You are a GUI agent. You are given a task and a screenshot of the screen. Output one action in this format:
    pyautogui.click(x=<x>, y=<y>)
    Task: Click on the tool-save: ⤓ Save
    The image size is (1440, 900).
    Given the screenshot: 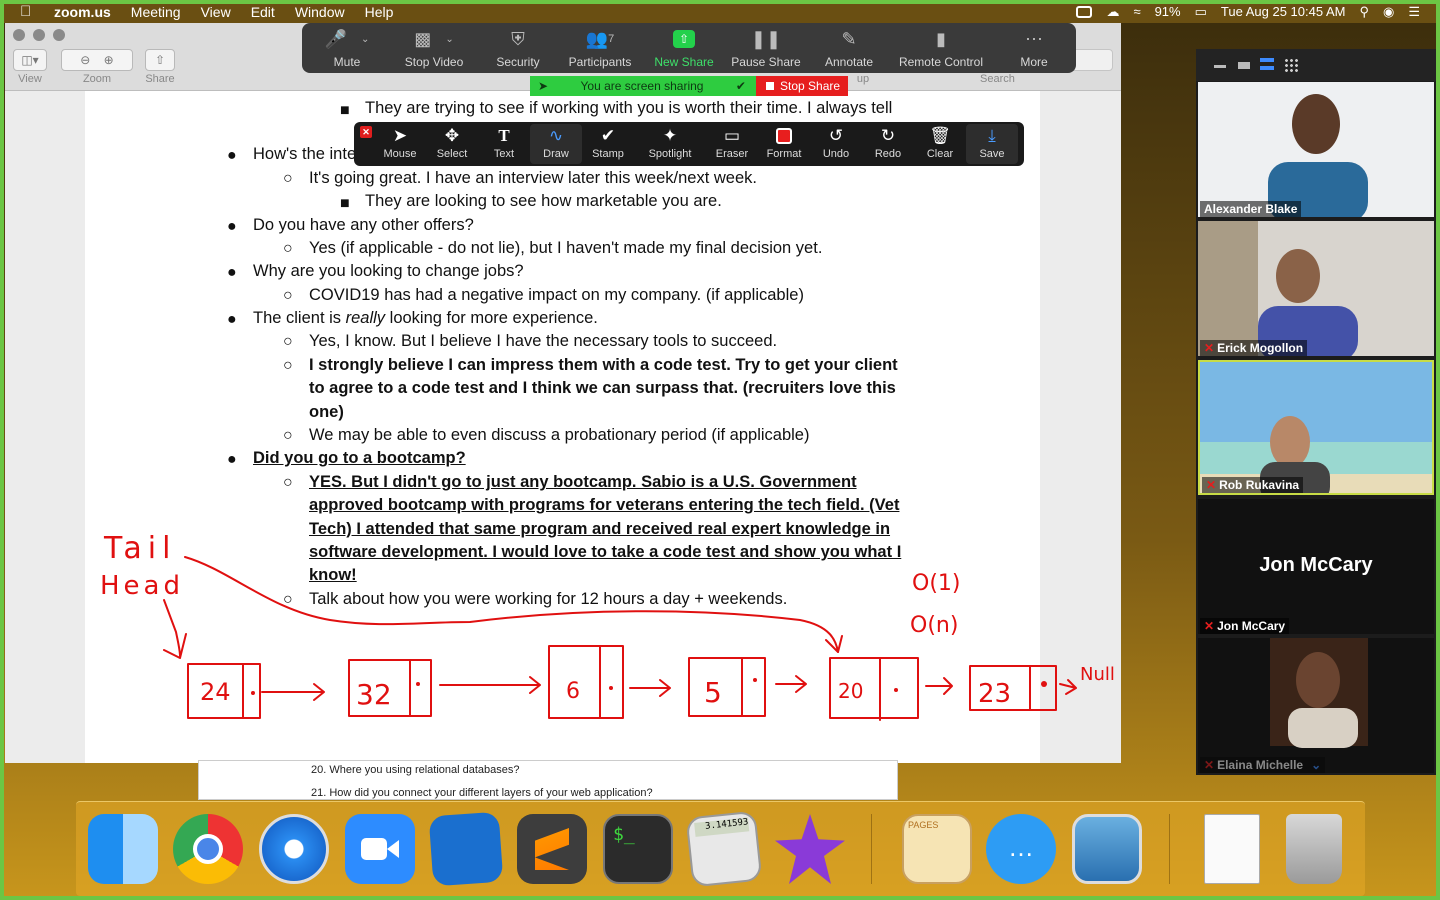 What is the action you would take?
    pyautogui.click(x=992, y=144)
    